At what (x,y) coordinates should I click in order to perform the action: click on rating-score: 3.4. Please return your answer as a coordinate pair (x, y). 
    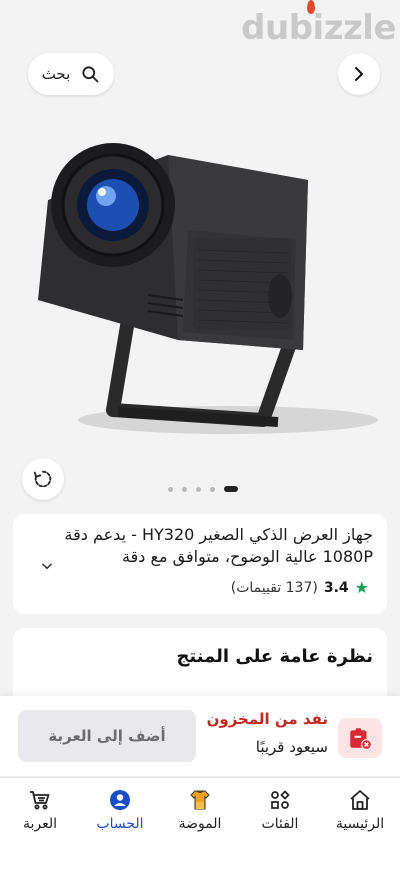
    Looking at the image, I should click on (336, 587).